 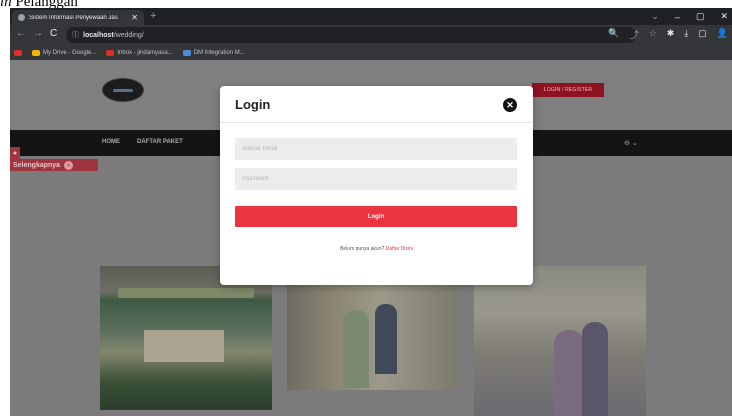 What do you see at coordinates (376, 179) in the screenshot?
I see `password-field` at bounding box center [376, 179].